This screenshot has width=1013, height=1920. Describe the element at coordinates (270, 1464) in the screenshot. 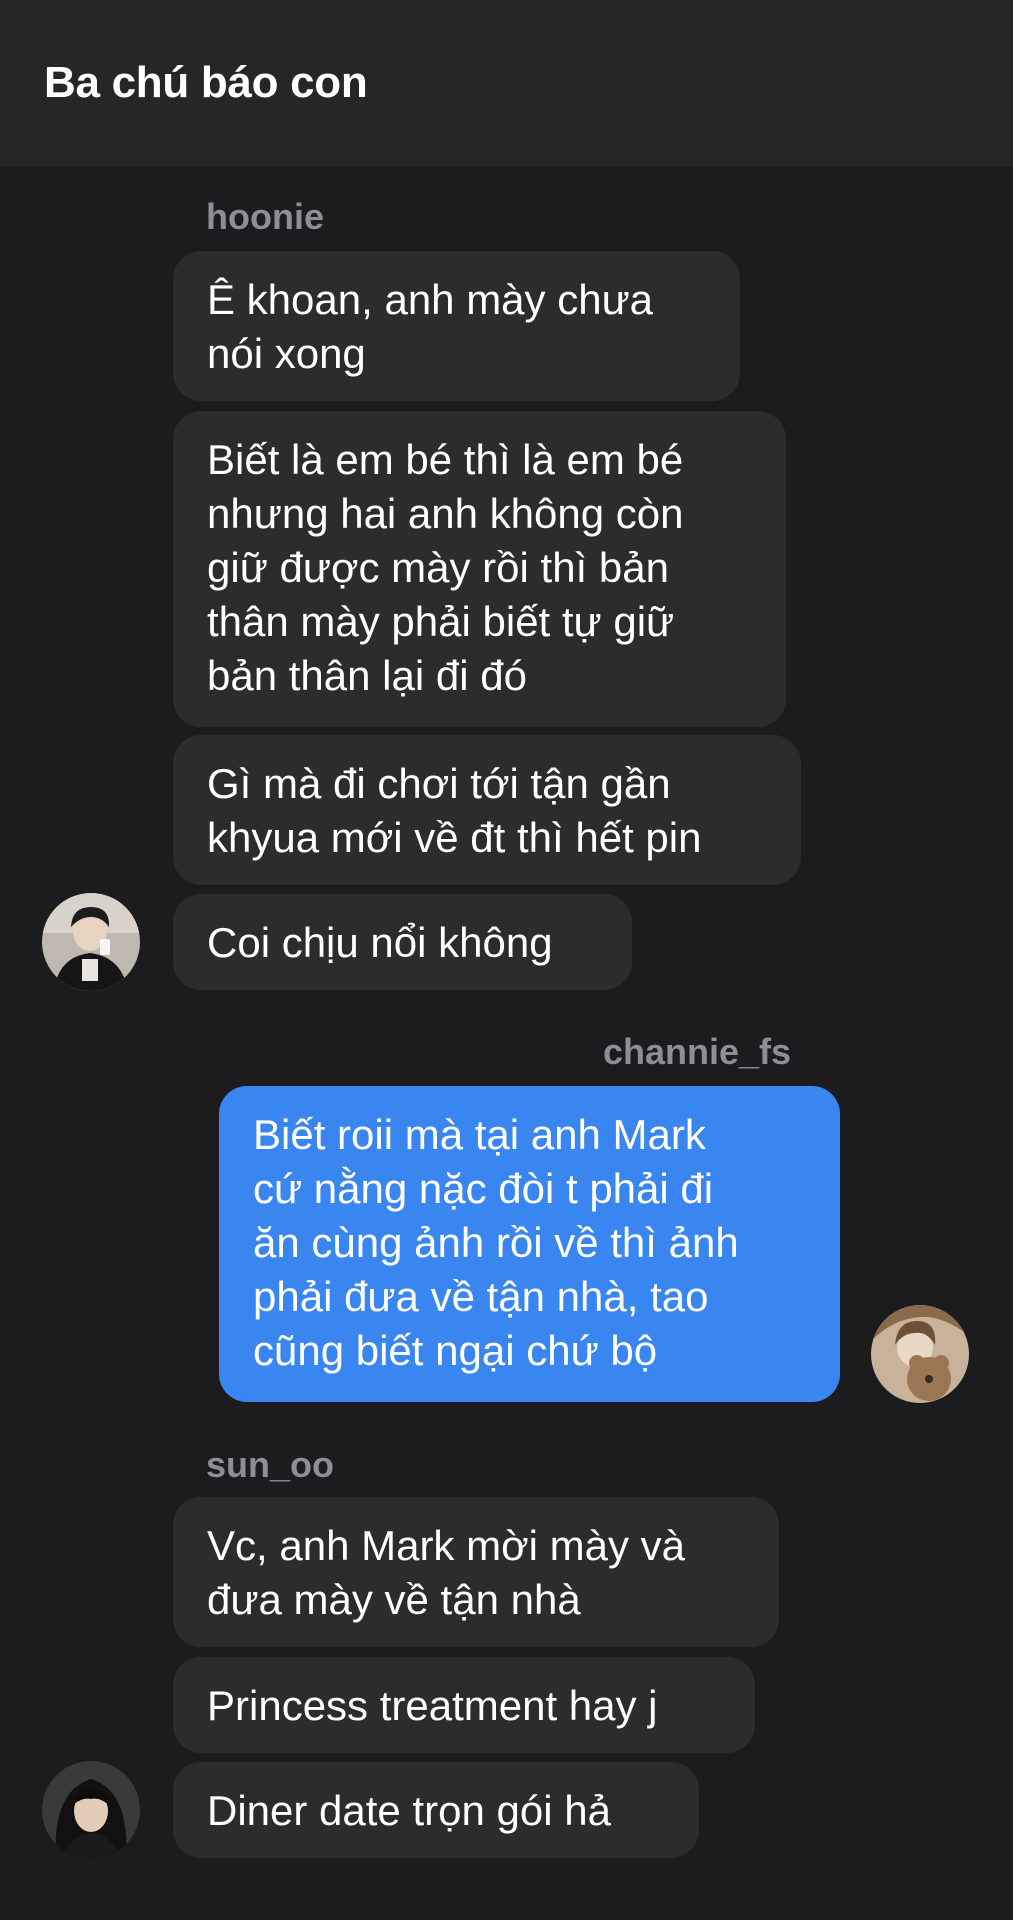

I see `sender-name-sun-oo: sun_oo` at that location.